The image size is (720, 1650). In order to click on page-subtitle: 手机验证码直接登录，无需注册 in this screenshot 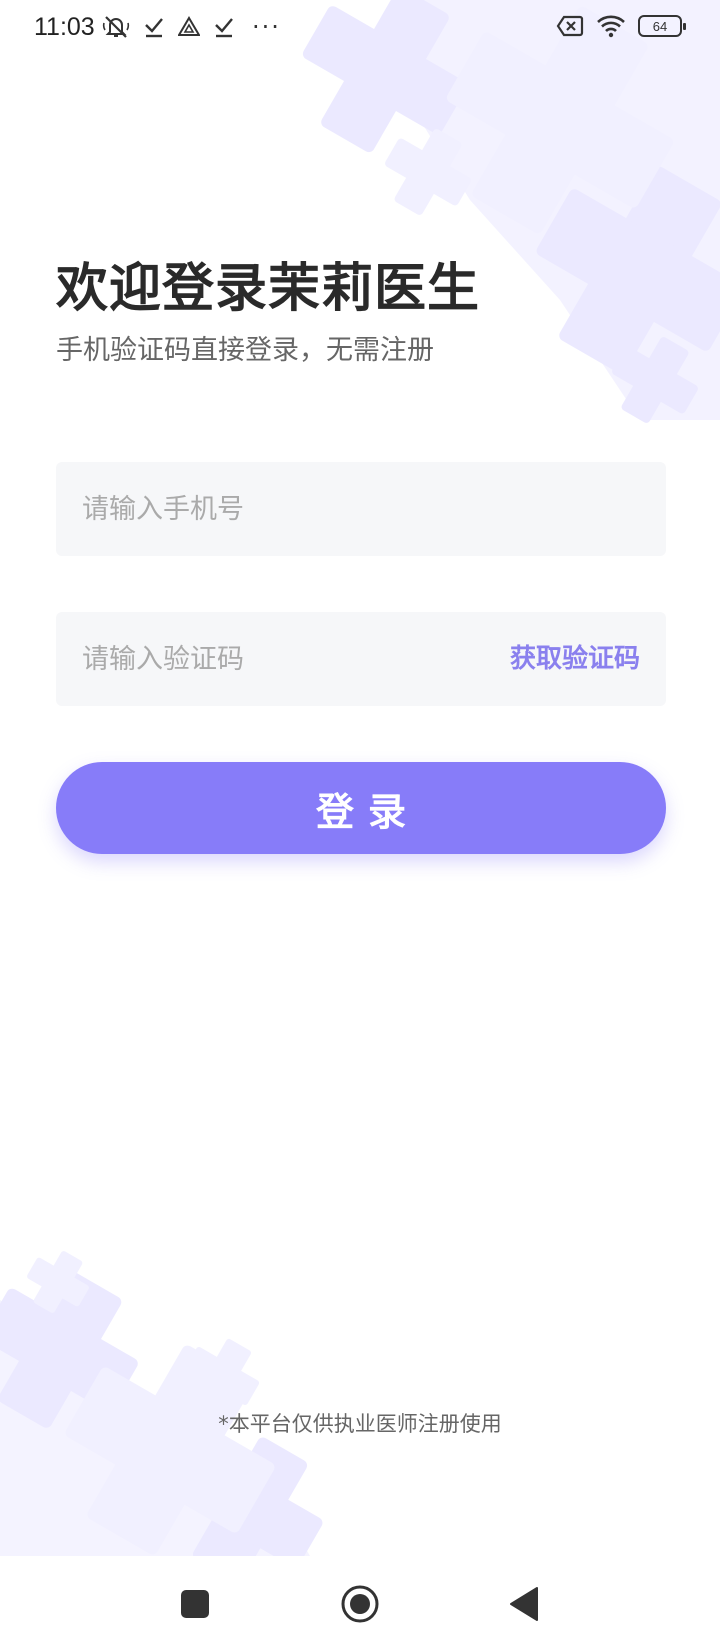, I will do `click(245, 350)`.